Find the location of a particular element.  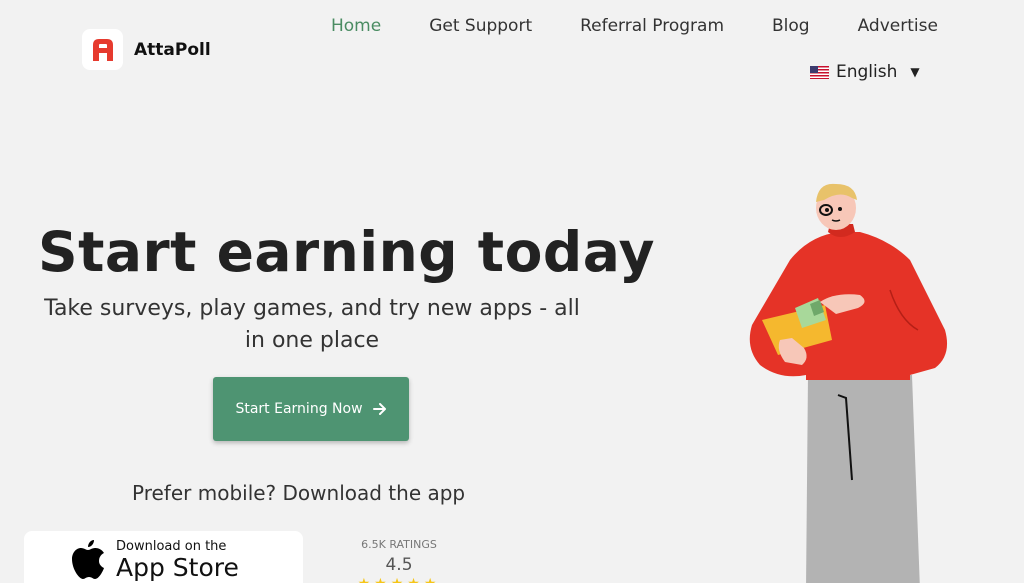

appstore-small-text: Download on the is located at coordinates (171, 546).